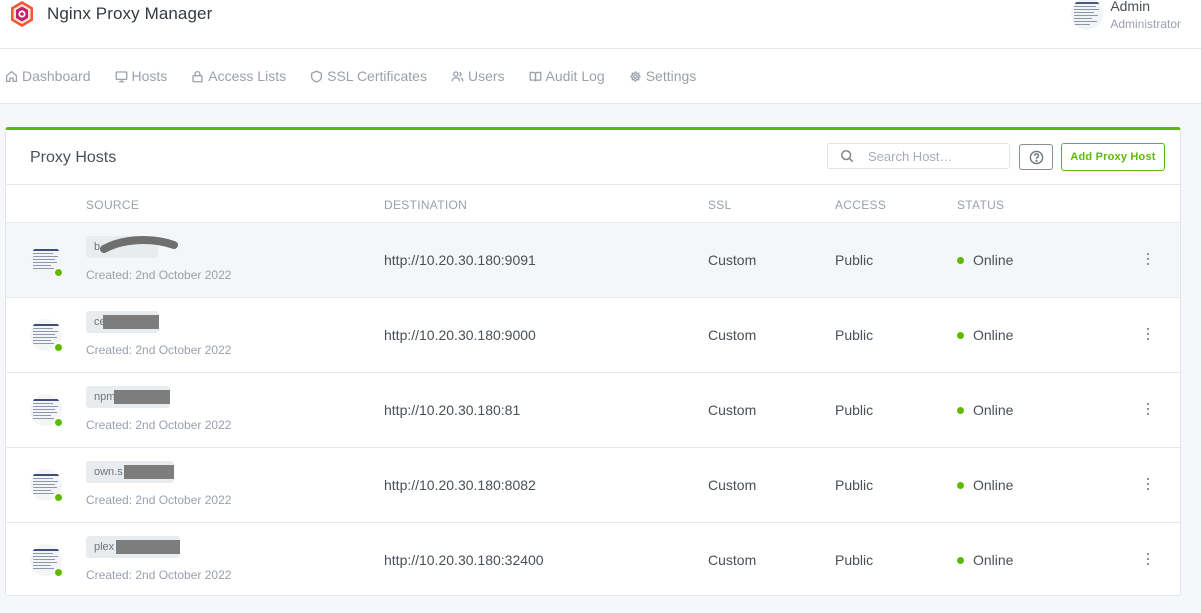 The width and height of the screenshot is (1201, 613). Describe the element at coordinates (486, 76) in the screenshot. I see `nav-label: Users` at that location.